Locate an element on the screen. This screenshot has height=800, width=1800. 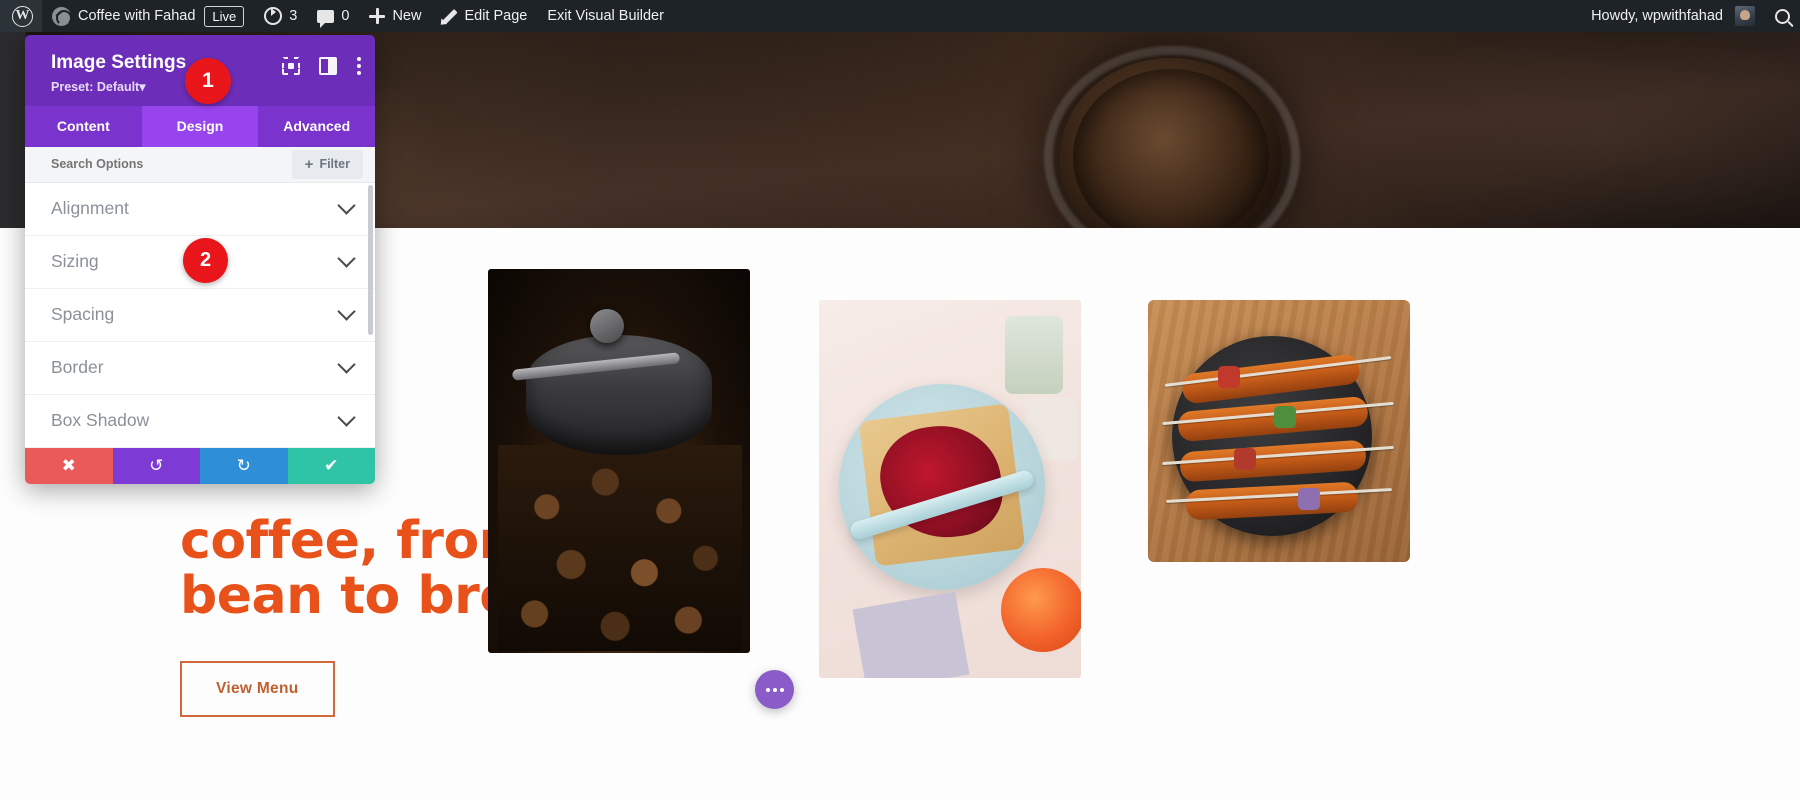
option-label: Box Shadow is located at coordinates (100, 420).